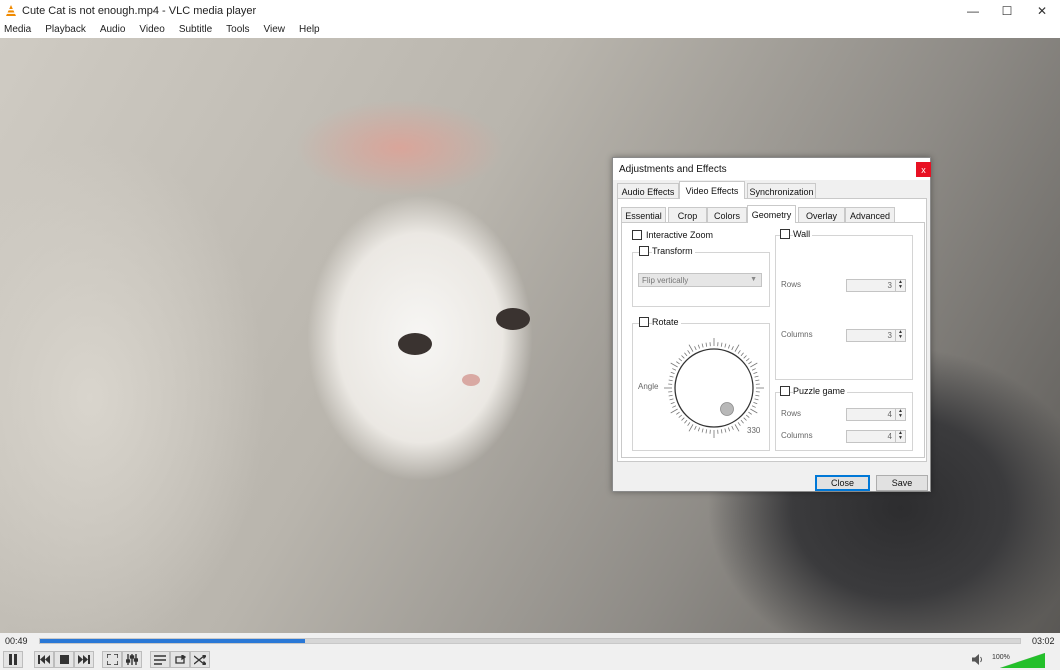  Describe the element at coordinates (17, 29) in the screenshot. I see `menu-media: Media` at that location.